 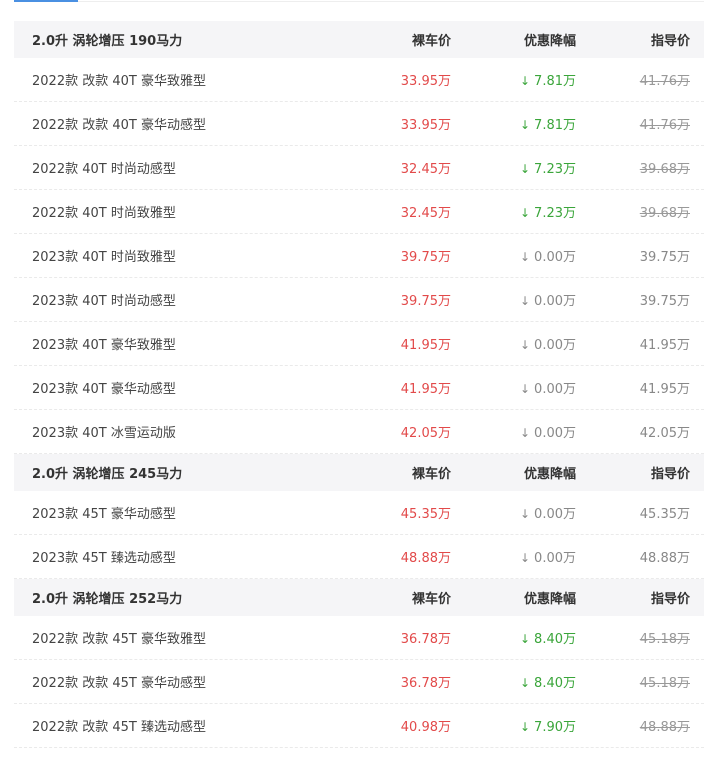 I want to click on model-name: 2022款 40T 时尚动感型, so click(x=199, y=167).